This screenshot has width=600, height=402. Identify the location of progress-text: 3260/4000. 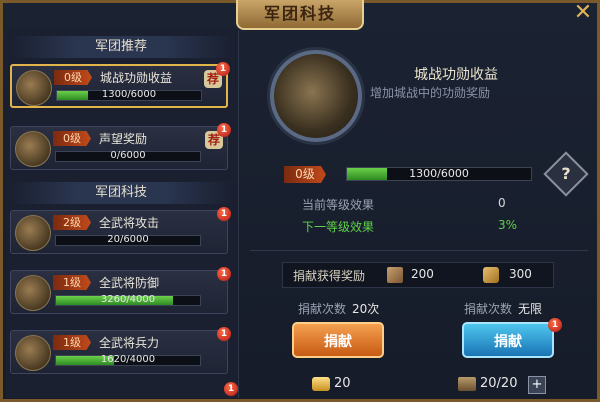
(128, 299).